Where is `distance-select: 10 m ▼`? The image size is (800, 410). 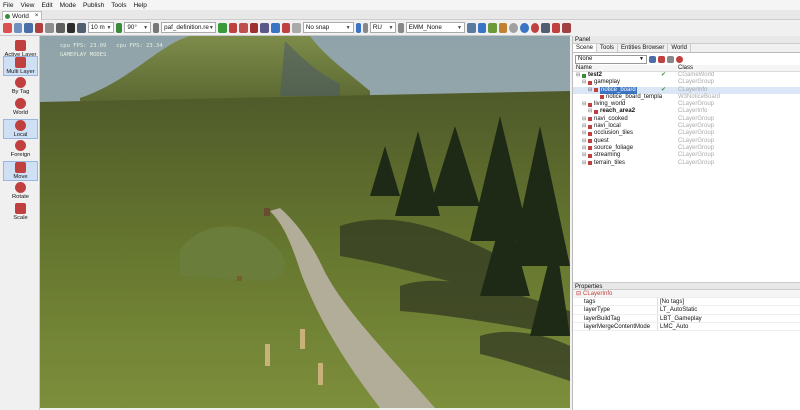
distance-select: 10 m ▼ is located at coordinates (101, 27).